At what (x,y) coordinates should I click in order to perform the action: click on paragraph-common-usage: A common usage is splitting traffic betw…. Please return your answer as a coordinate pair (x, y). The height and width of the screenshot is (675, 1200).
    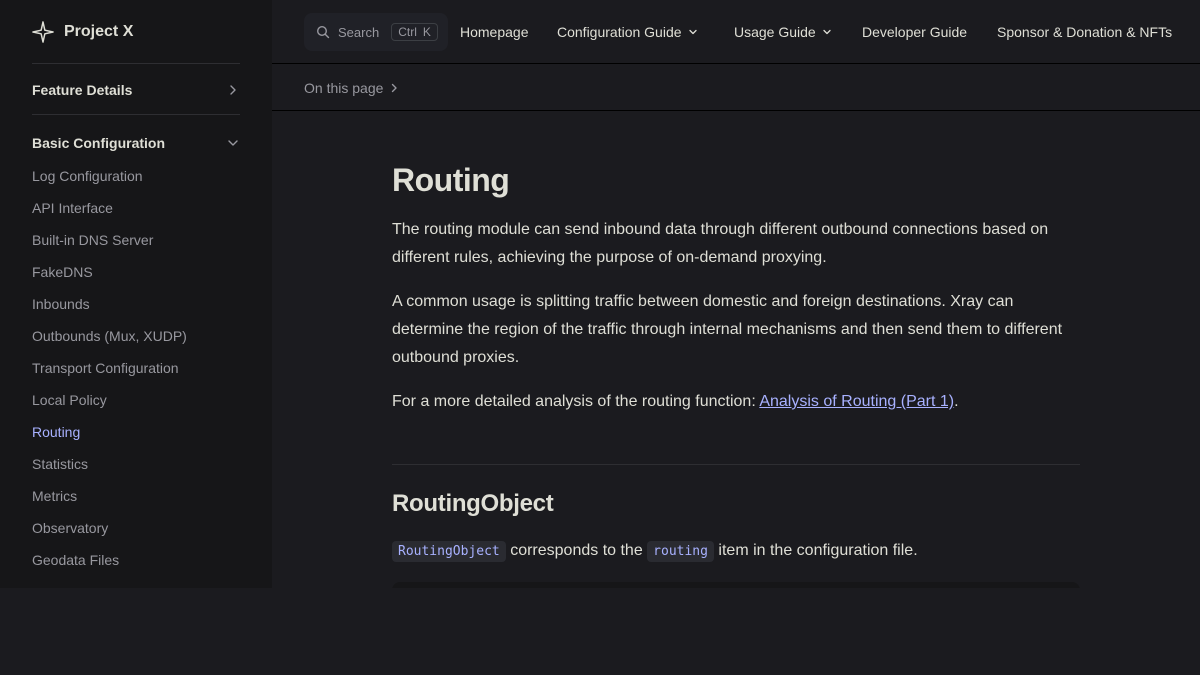
    Looking at the image, I should click on (727, 329).